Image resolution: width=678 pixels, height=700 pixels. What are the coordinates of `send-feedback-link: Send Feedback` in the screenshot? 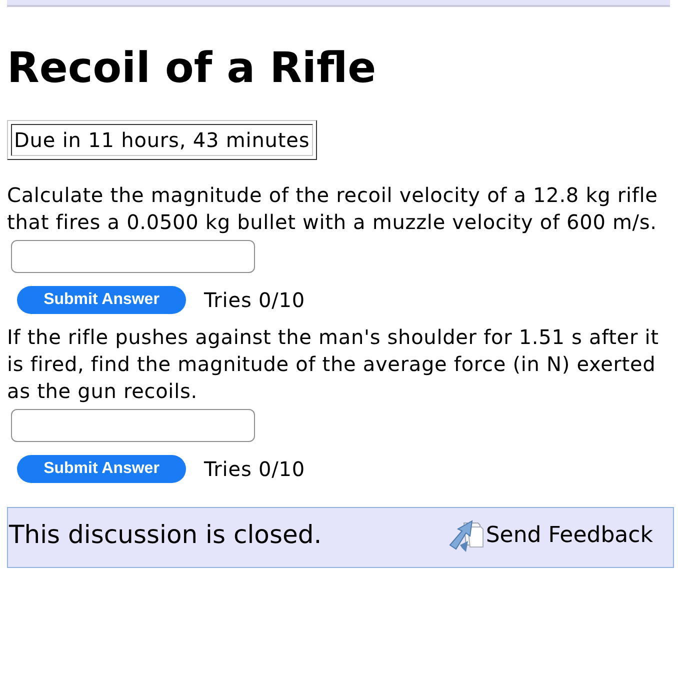 It's located at (550, 535).